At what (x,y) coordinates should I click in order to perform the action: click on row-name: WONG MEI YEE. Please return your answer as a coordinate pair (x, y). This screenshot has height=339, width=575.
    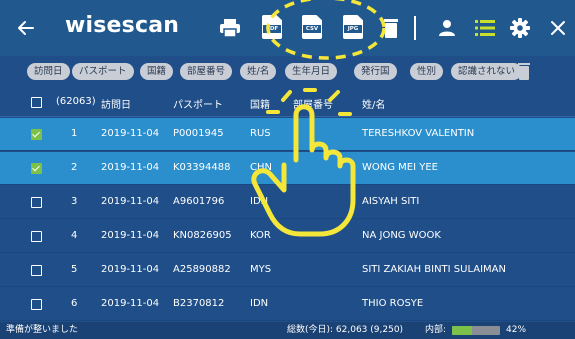
    Looking at the image, I should click on (400, 167).